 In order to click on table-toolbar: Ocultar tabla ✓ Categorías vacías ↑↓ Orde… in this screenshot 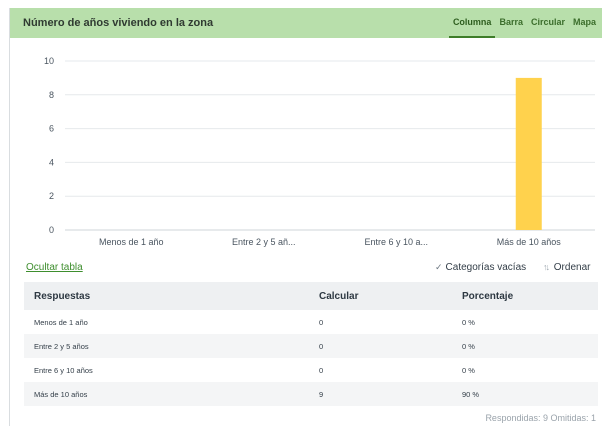, I will do `click(306, 268)`.